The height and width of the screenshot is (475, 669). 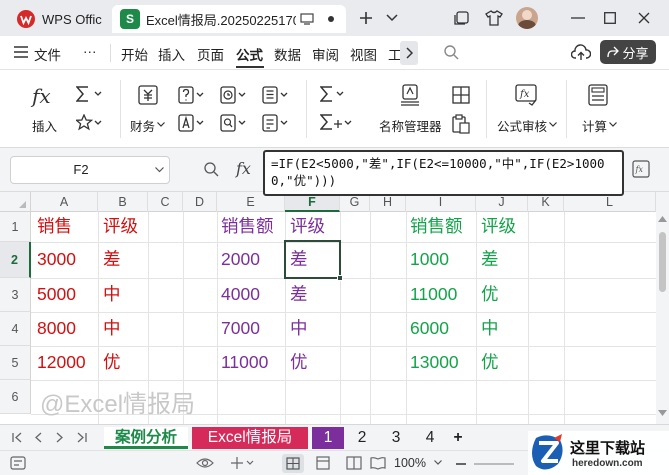 I want to click on active-cell-selection, so click(x=313, y=260).